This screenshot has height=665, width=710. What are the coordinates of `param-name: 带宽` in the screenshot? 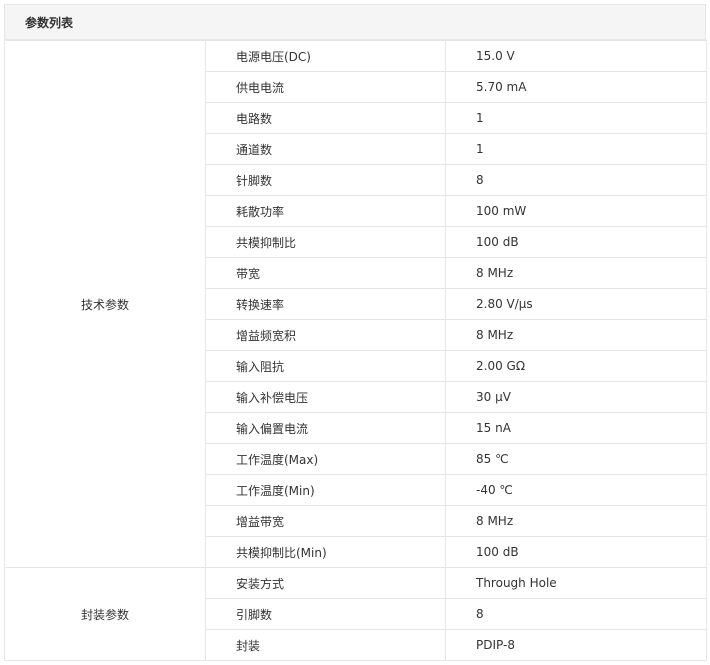 It's located at (325, 273).